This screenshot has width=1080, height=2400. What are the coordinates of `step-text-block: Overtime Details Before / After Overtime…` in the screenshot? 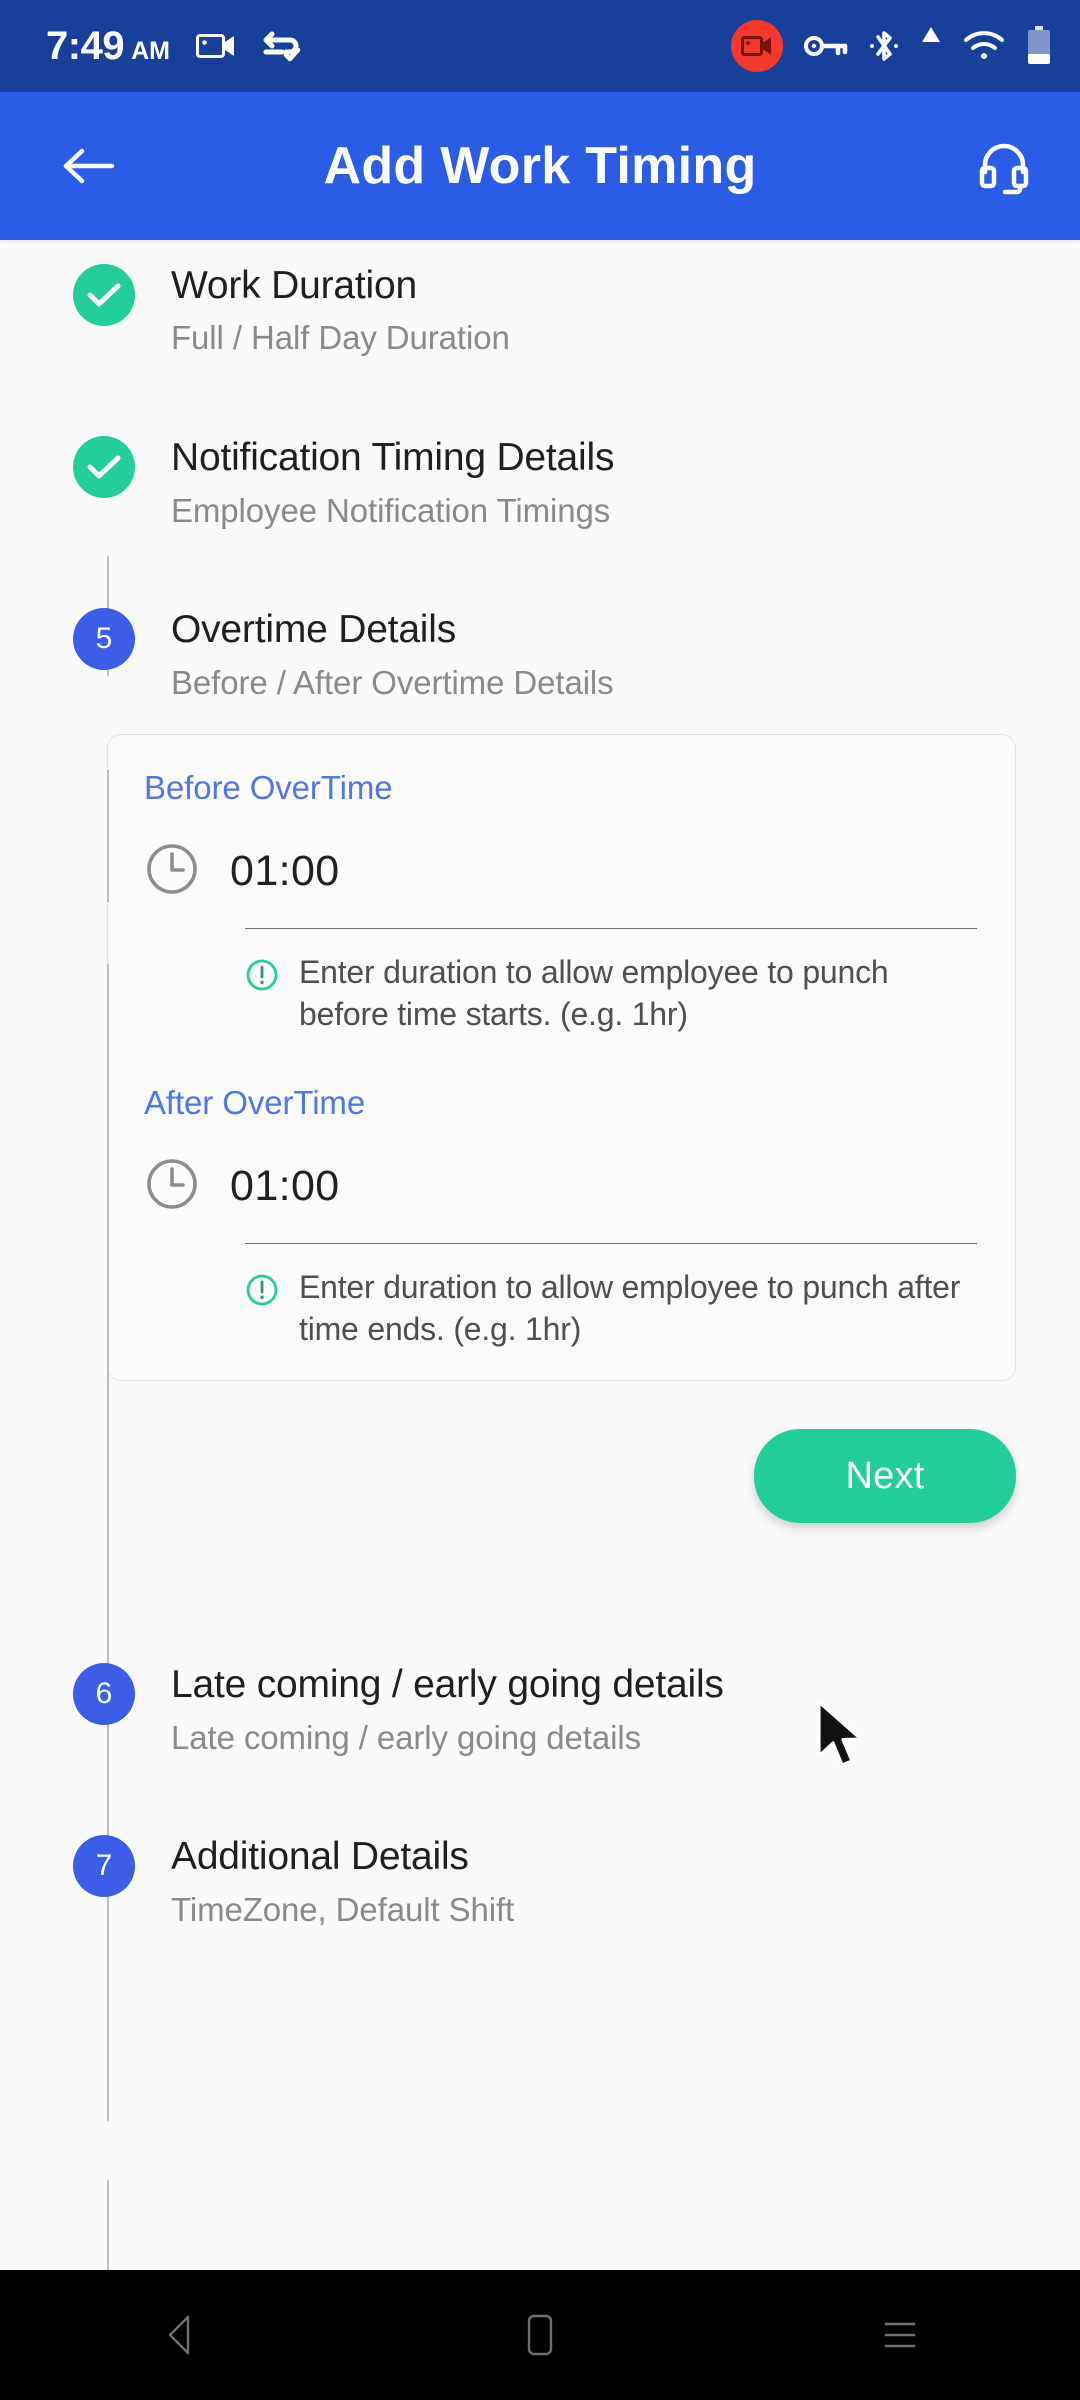 It's located at (607, 657).